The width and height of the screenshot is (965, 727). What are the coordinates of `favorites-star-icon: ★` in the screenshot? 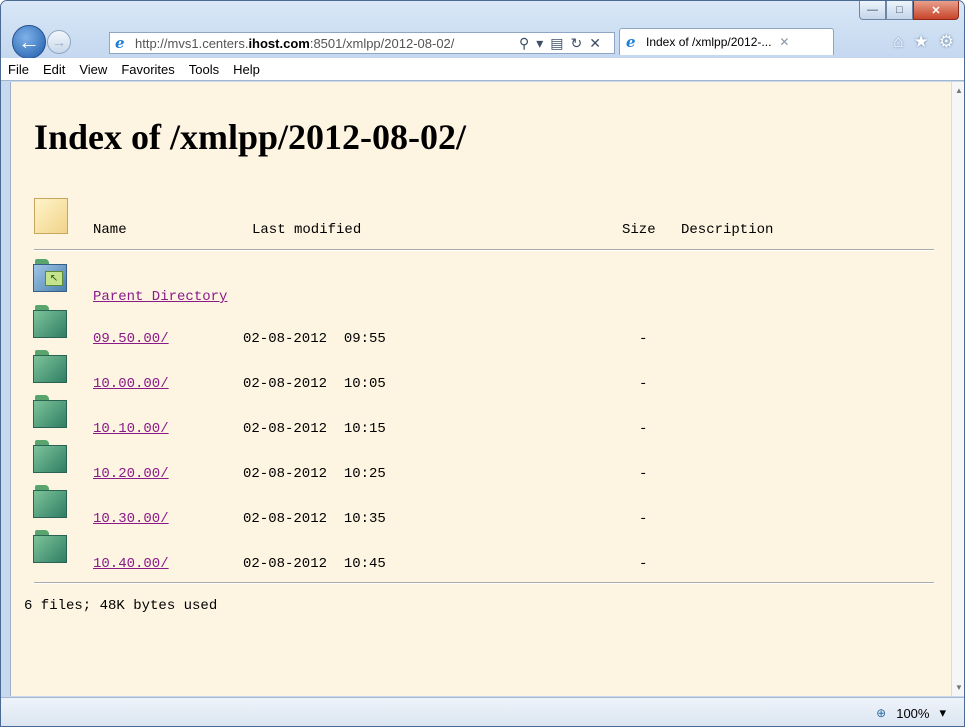 It's located at (921, 42).